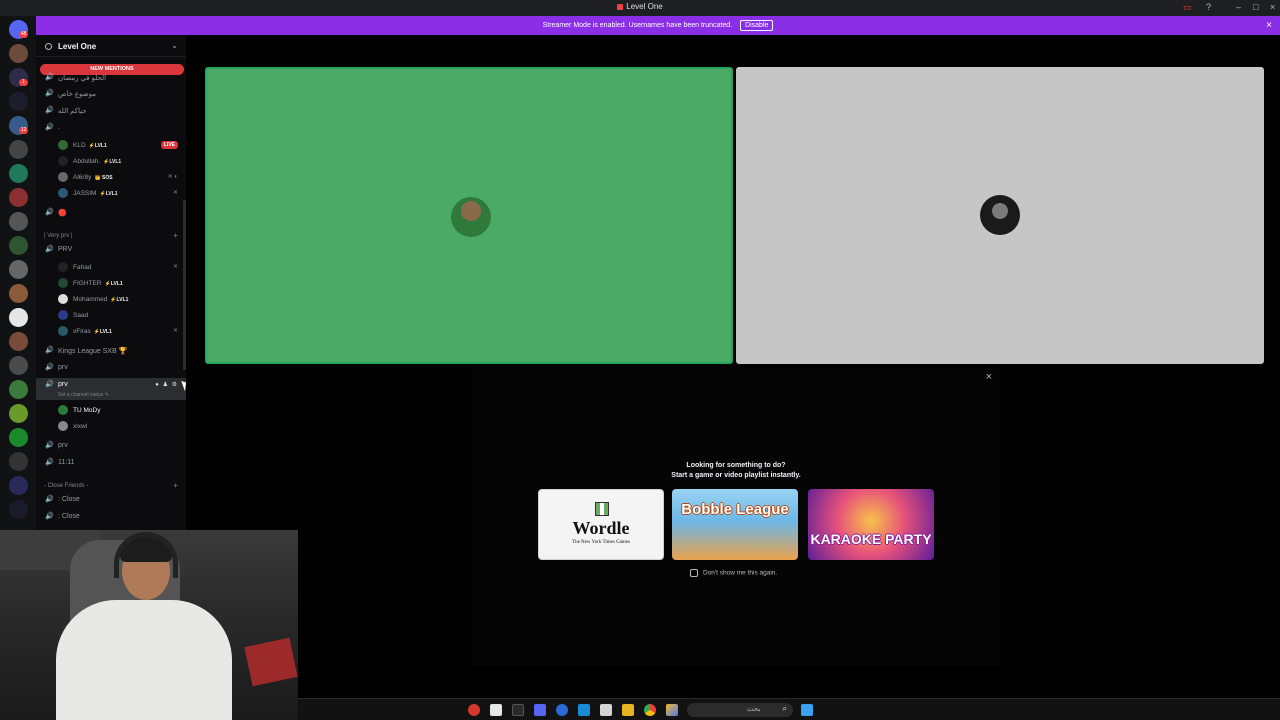 Image resolution: width=1280 pixels, height=720 pixels. What do you see at coordinates (111, 177) in the screenshot?
I see `voice-user: Al6r8y 👑 SOS ✕ ◐` at bounding box center [111, 177].